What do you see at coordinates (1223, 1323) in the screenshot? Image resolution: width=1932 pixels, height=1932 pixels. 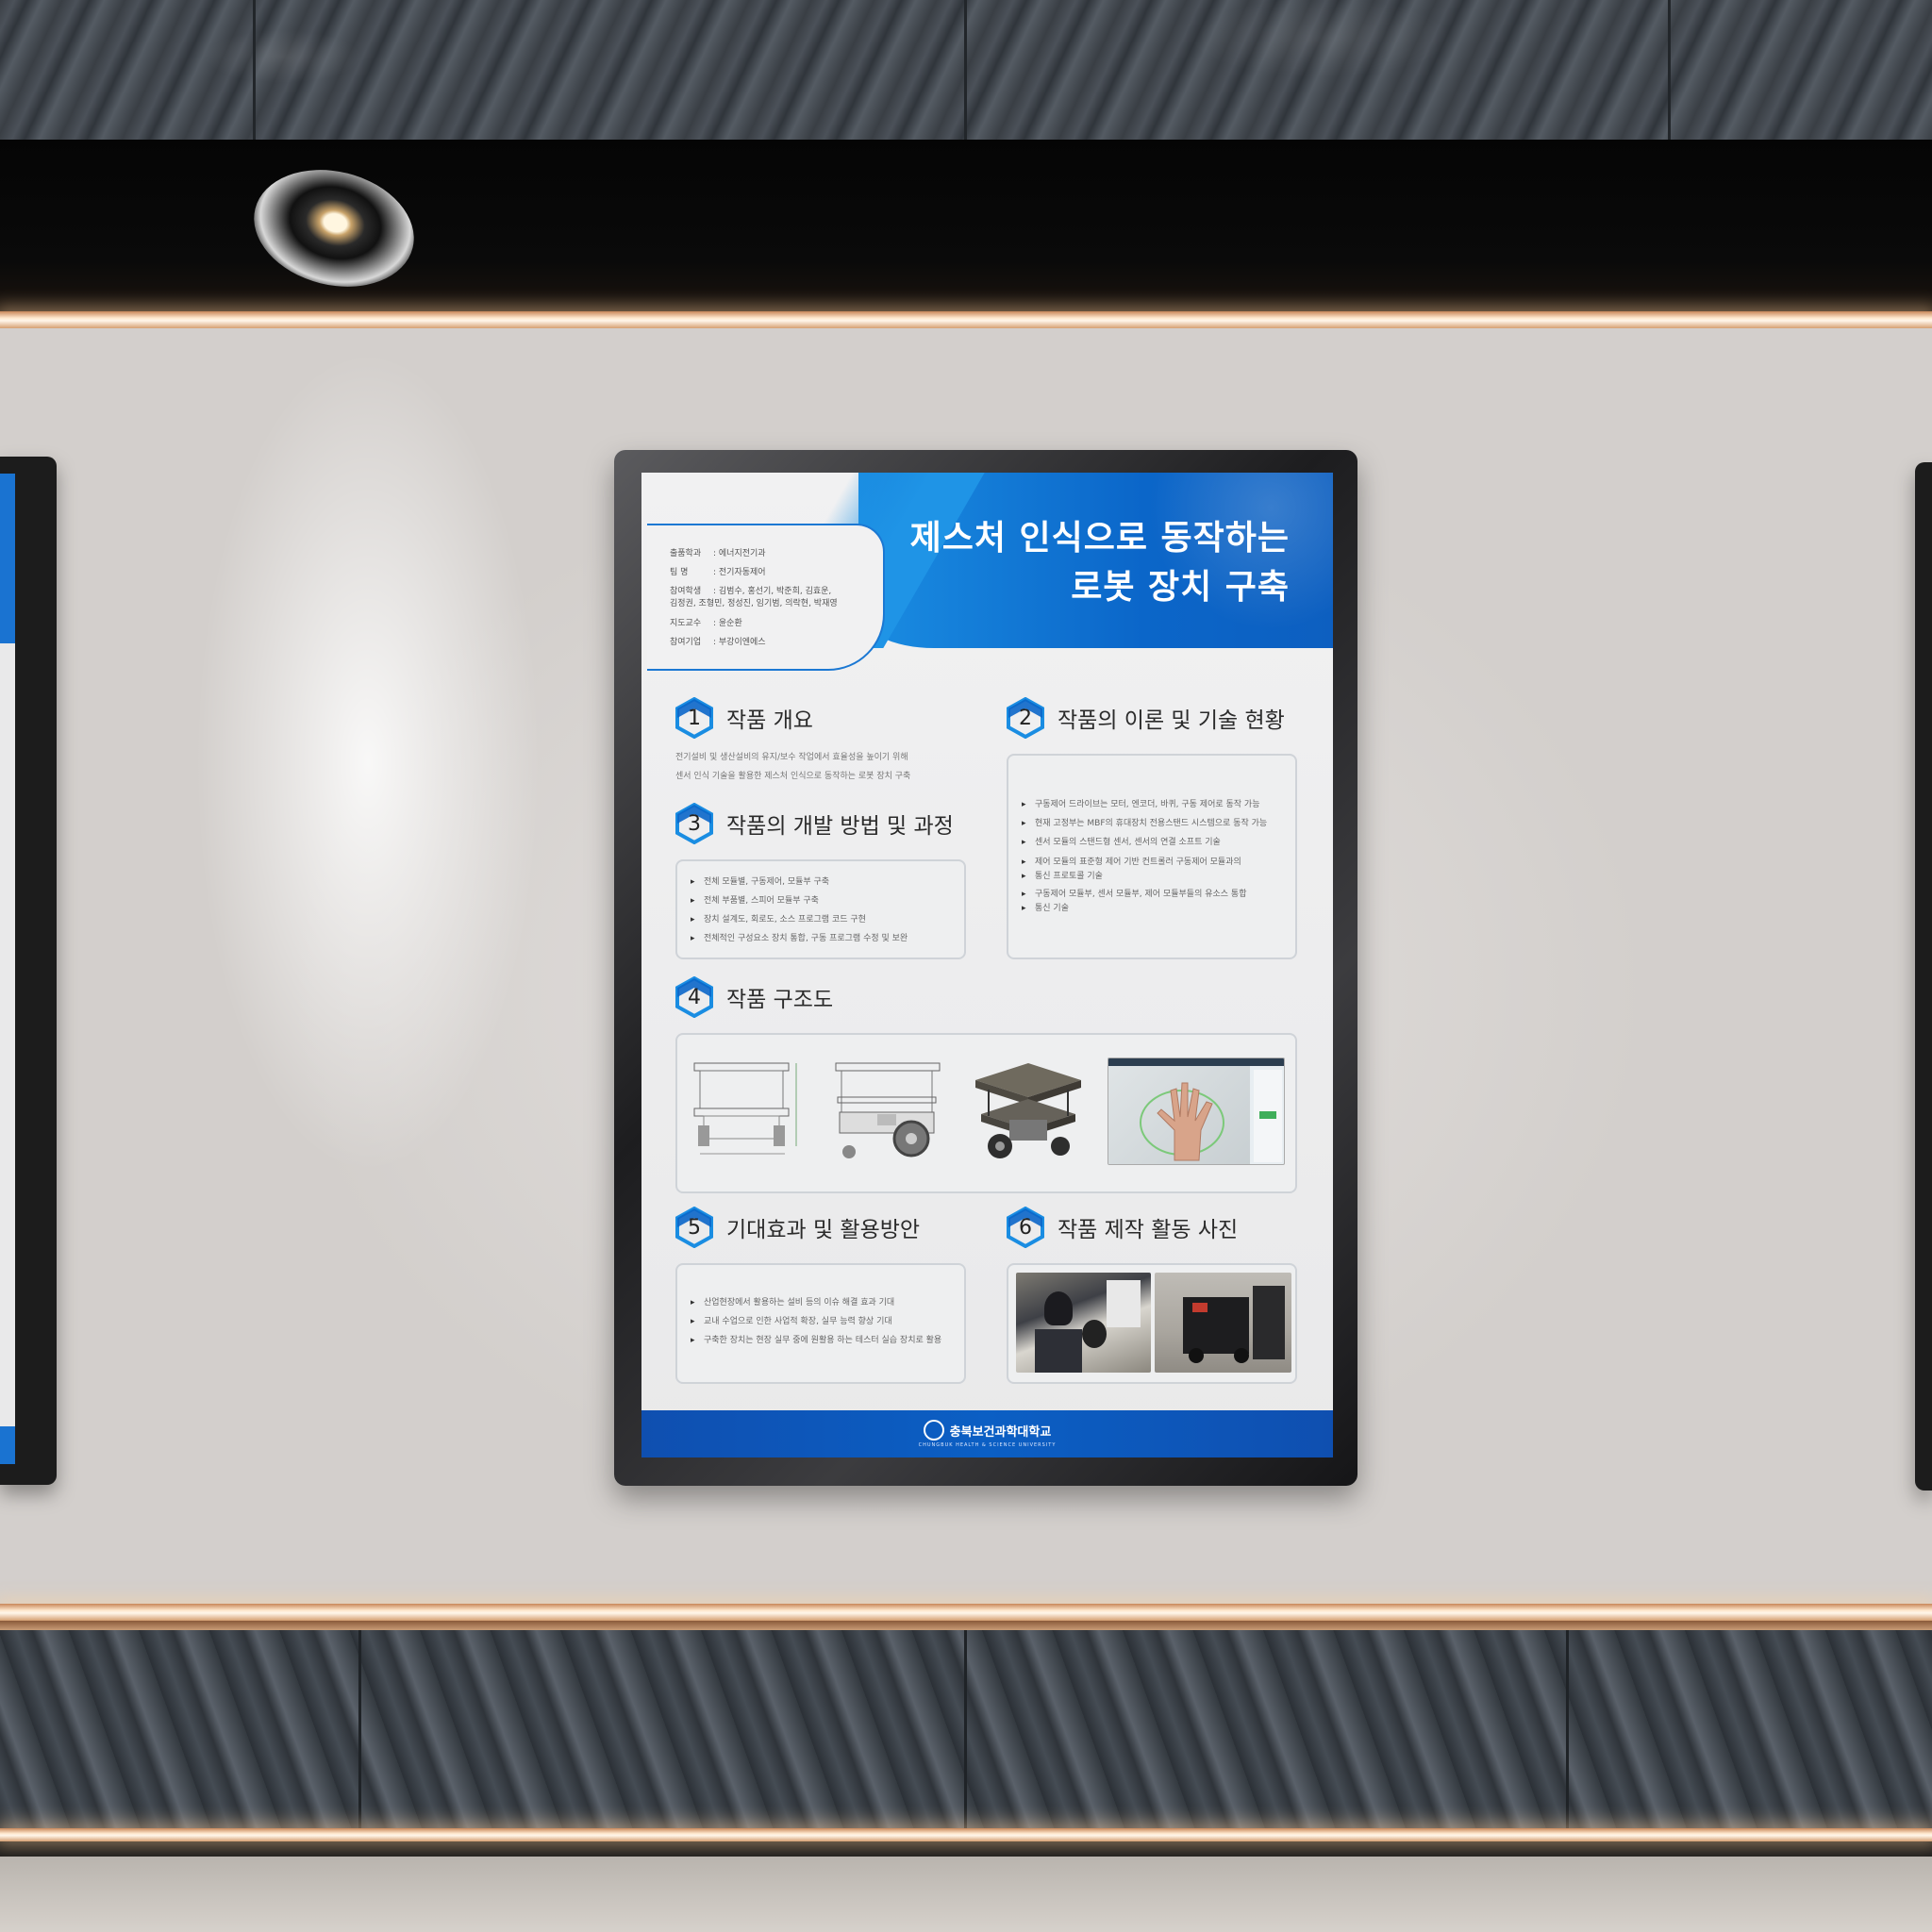 I see `robot-prototype-photo` at bounding box center [1223, 1323].